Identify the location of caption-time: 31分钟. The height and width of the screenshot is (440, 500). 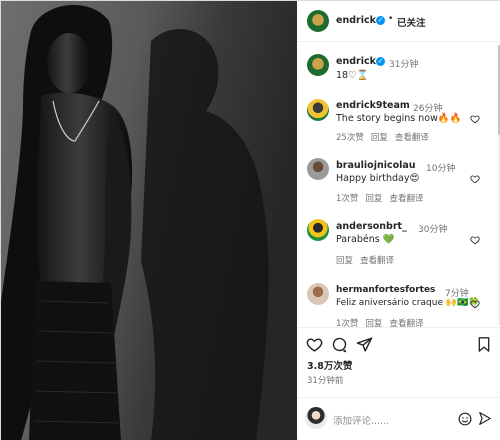
(404, 65).